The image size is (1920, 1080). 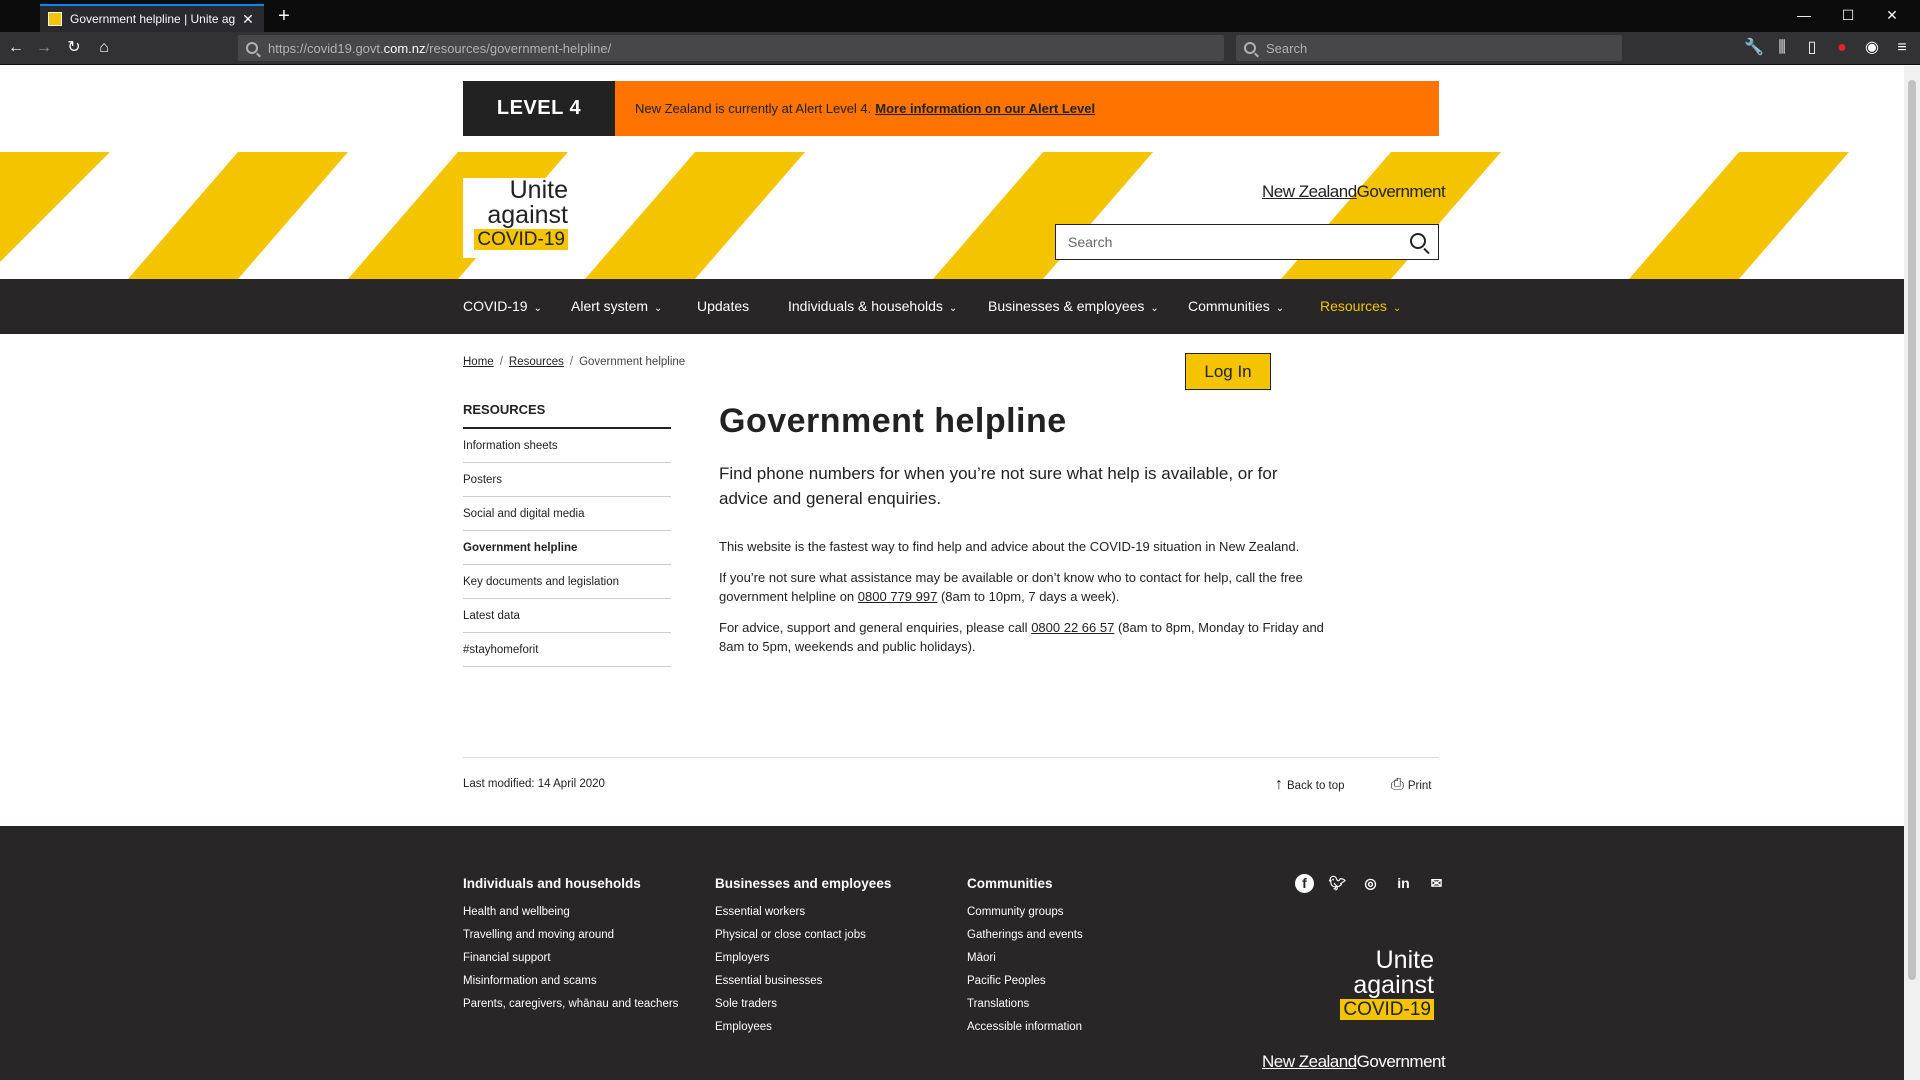 I want to click on footer-link: Pacific Peoples, so click(x=1025, y=981).